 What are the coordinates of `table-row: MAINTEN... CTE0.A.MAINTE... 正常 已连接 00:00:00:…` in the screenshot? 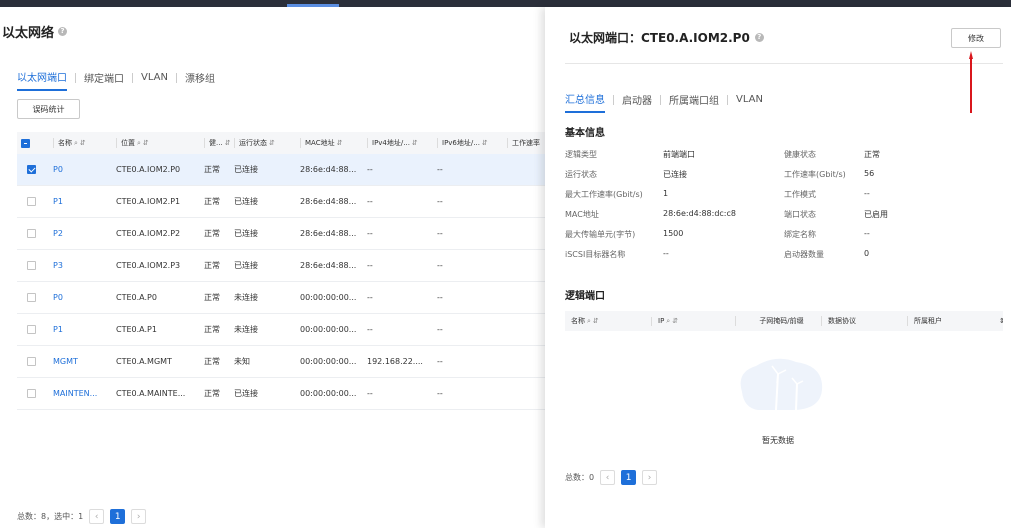 It's located at (282, 394).